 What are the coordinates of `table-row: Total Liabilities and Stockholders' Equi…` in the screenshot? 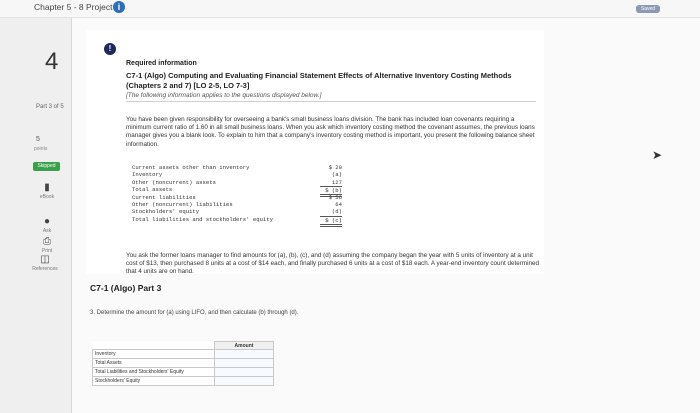 It's located at (183, 372).